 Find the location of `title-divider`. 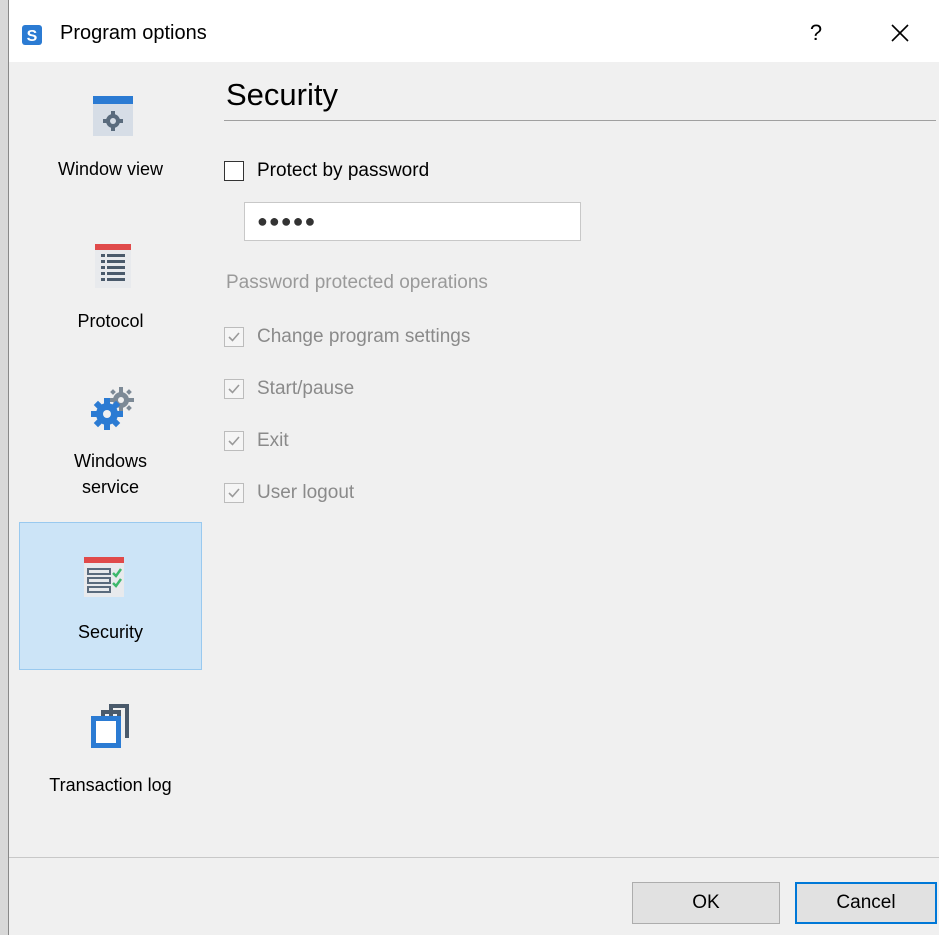

title-divider is located at coordinates (580, 120).